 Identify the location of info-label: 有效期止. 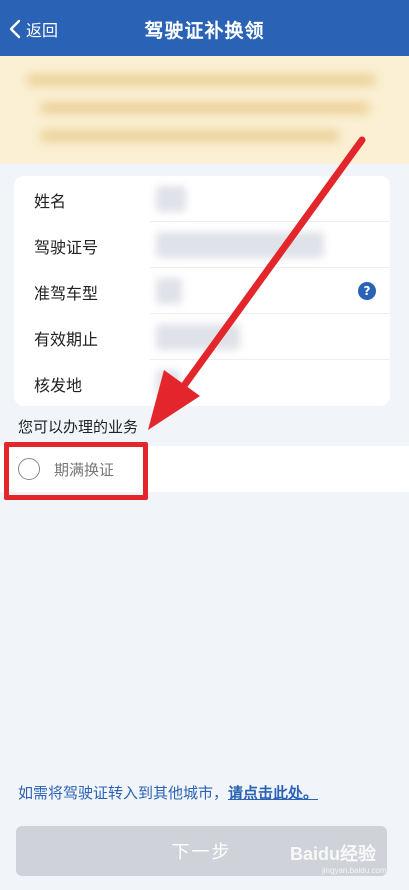
(66, 339).